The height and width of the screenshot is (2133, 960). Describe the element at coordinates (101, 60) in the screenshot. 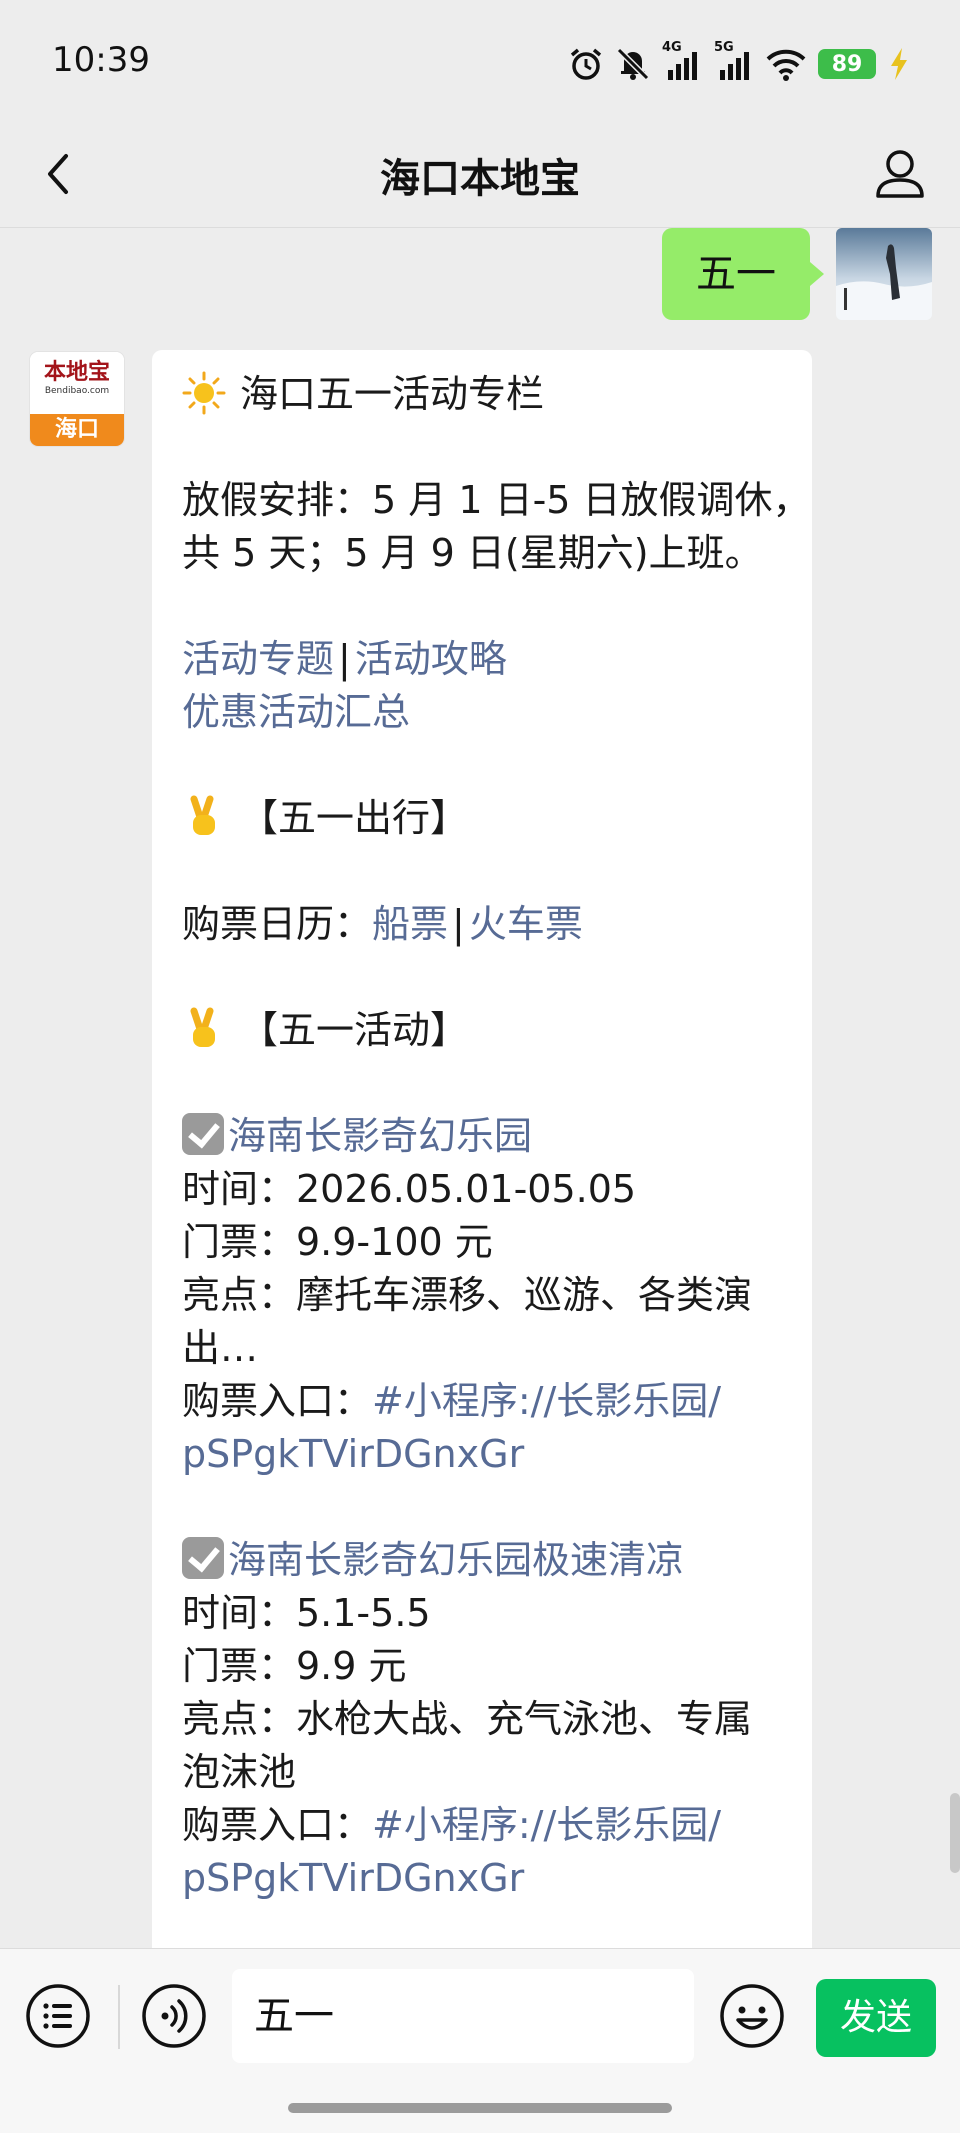

I see `status-time: 10:39` at that location.